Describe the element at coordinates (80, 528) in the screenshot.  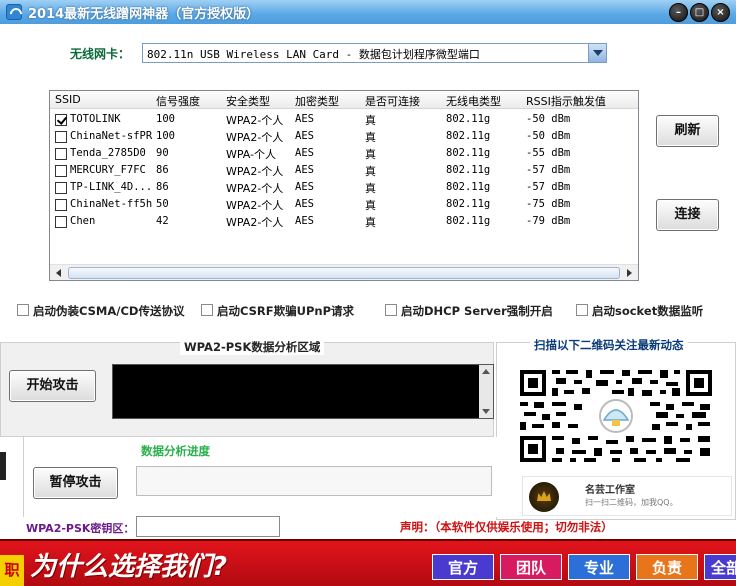
I see `psk-key-label: WPA2-PSK密钥区：` at that location.